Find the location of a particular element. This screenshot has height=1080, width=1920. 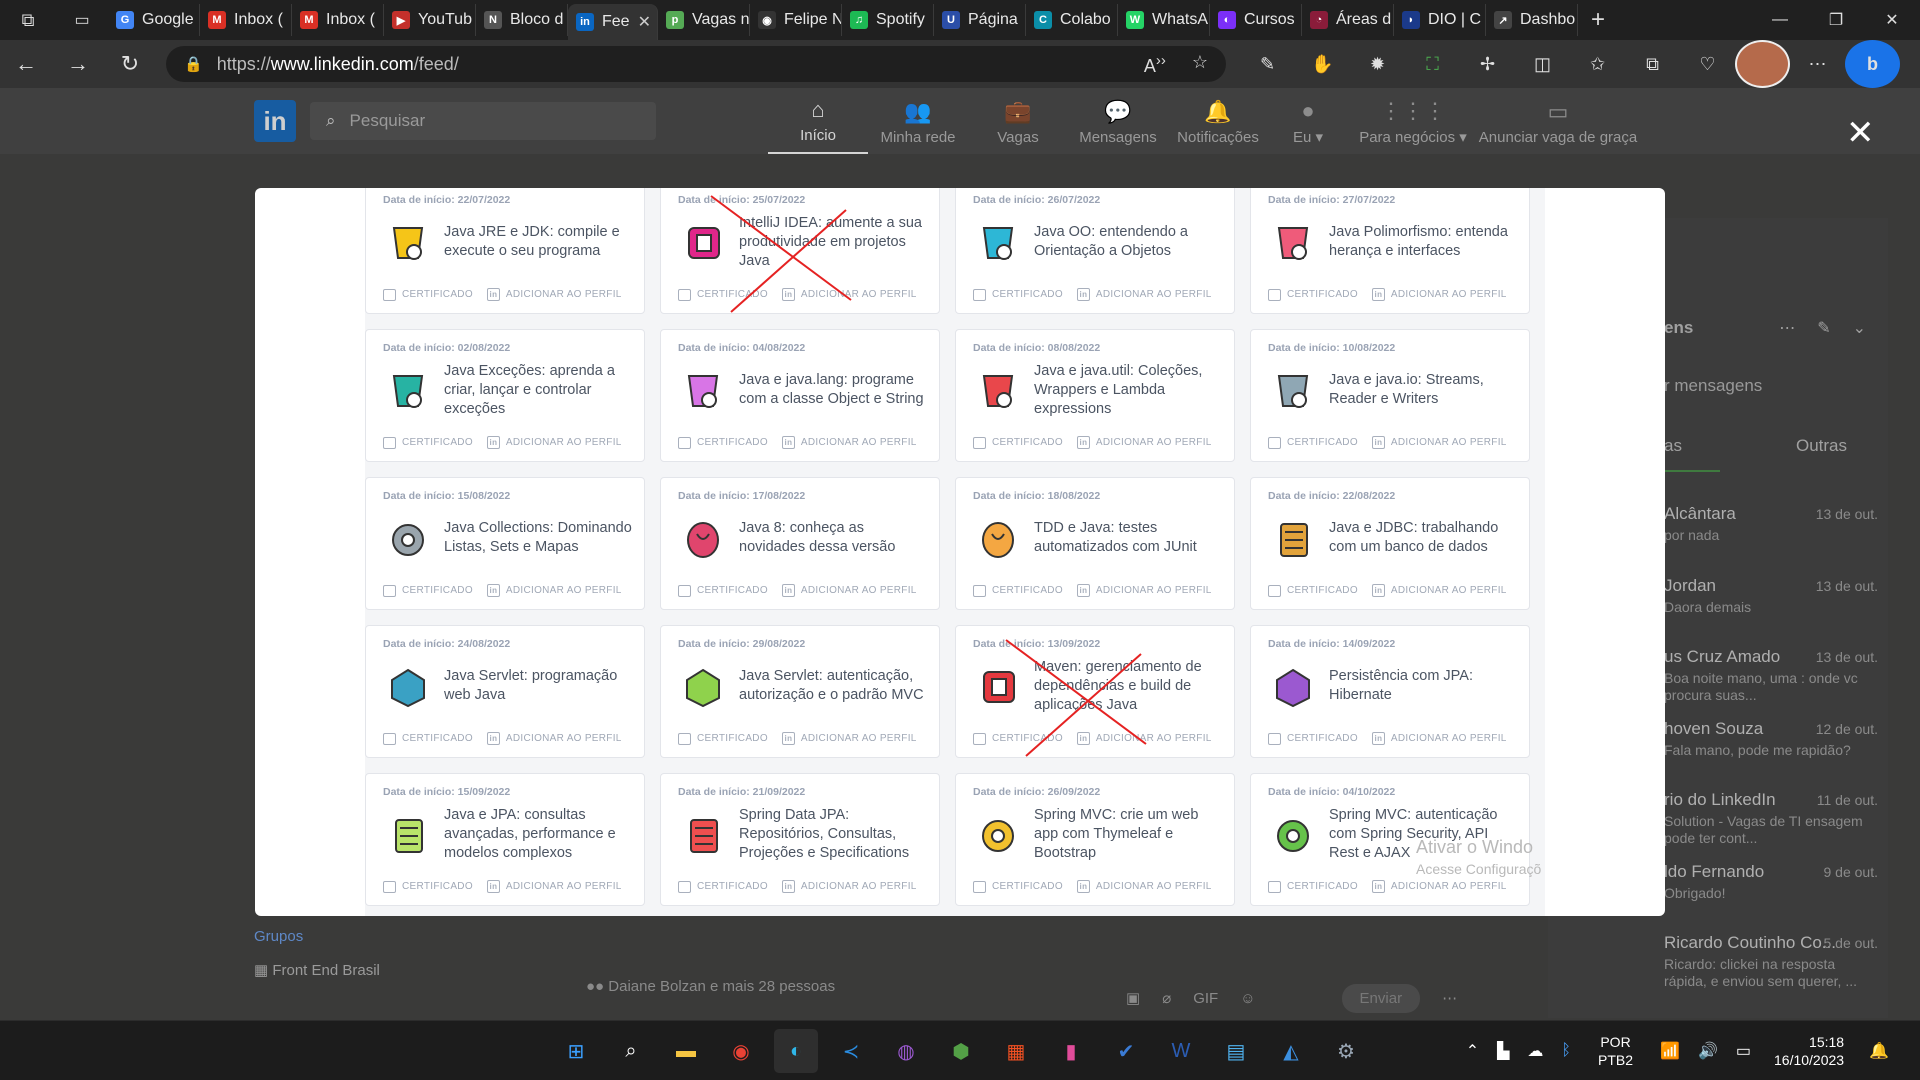

compose-icon: ✎ is located at coordinates (1823, 328).